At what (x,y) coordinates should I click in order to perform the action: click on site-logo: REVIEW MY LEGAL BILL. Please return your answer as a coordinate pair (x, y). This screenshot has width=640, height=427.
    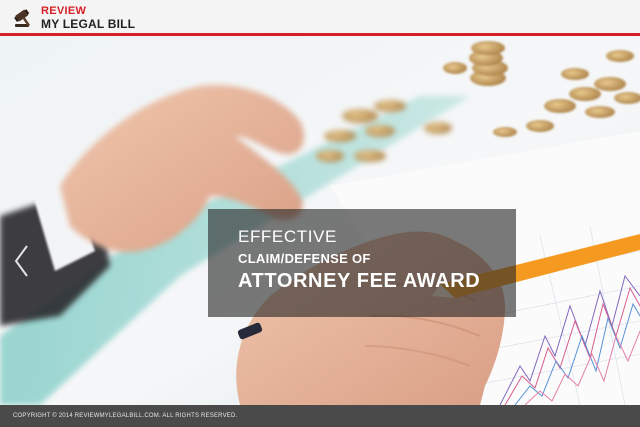
    Looking at the image, I should click on (73, 18).